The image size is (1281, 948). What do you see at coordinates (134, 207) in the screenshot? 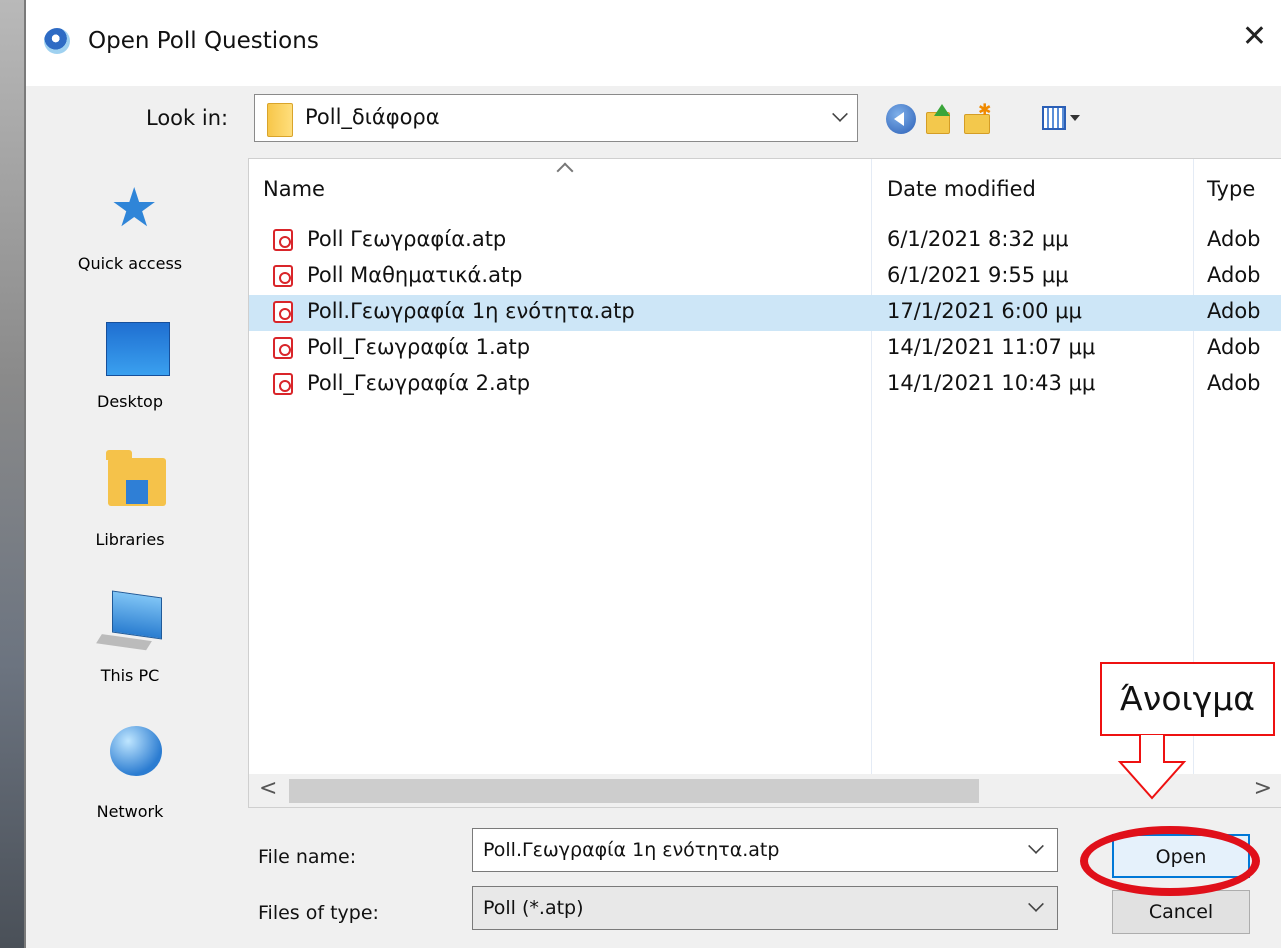
I see `quick-access-icon` at bounding box center [134, 207].